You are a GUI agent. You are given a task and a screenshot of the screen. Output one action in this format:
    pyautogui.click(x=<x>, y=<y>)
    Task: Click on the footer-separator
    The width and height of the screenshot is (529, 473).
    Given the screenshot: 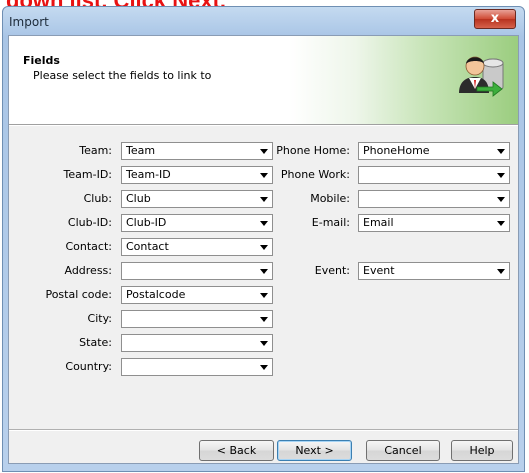 What is the action you would take?
    pyautogui.click(x=263, y=430)
    